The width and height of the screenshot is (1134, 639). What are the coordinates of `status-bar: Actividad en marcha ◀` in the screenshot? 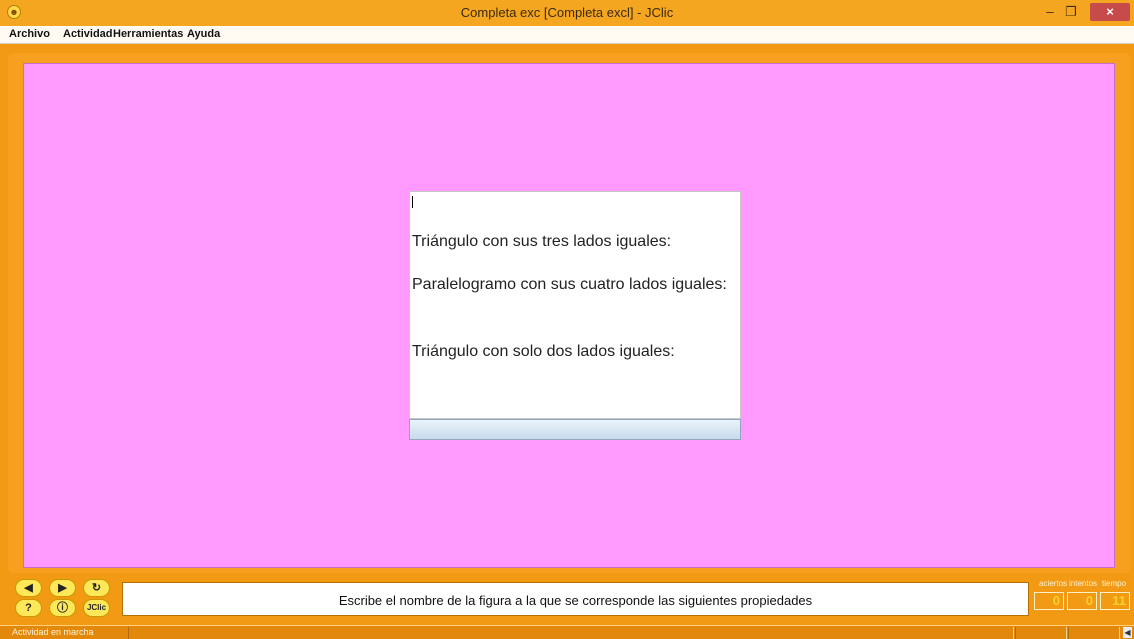 It's located at (567, 632).